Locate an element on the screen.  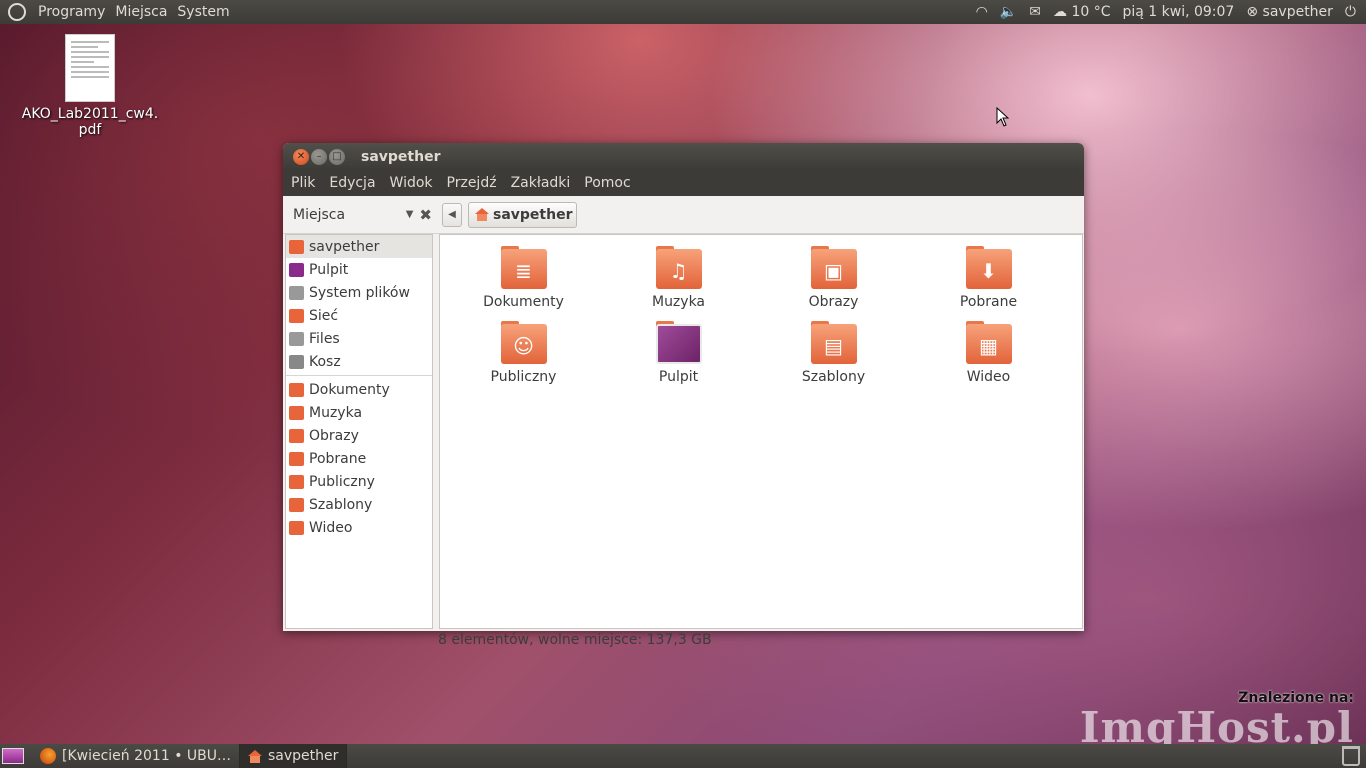
sidebar-item-dokumenty: Dokumenty is located at coordinates (359, 389).